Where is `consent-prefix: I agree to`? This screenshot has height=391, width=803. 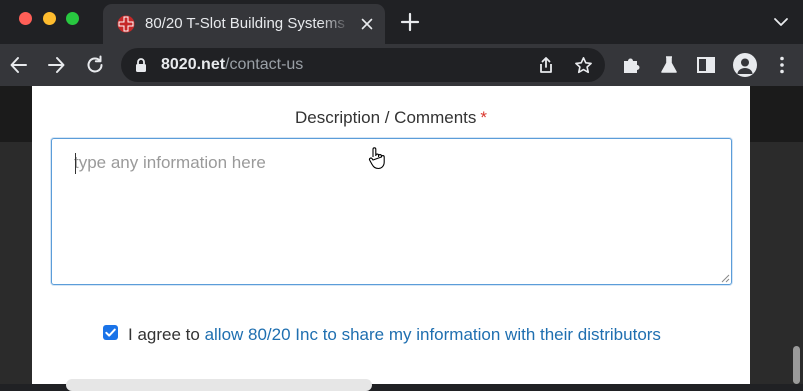
consent-prefix: I agree to is located at coordinates (164, 334).